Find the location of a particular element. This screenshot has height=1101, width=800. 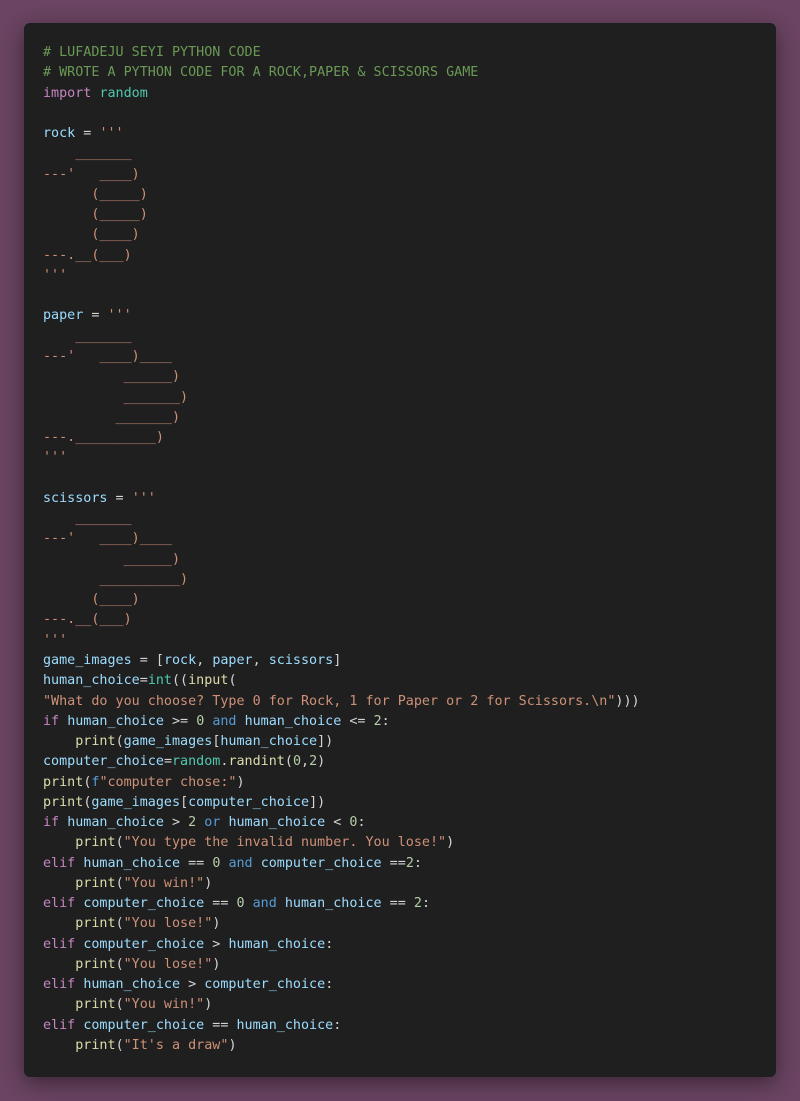

code-line: print("You win!") is located at coordinates (341, 884).